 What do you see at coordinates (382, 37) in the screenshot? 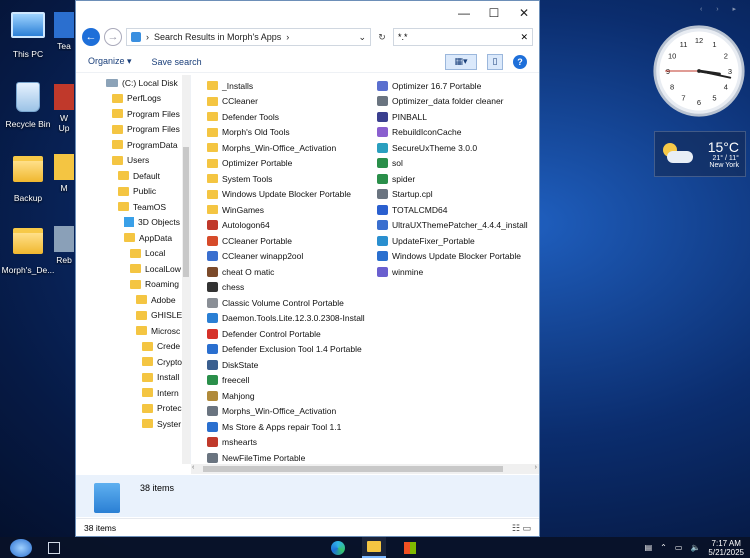
I see `refresh-button: ↻` at bounding box center [382, 37].